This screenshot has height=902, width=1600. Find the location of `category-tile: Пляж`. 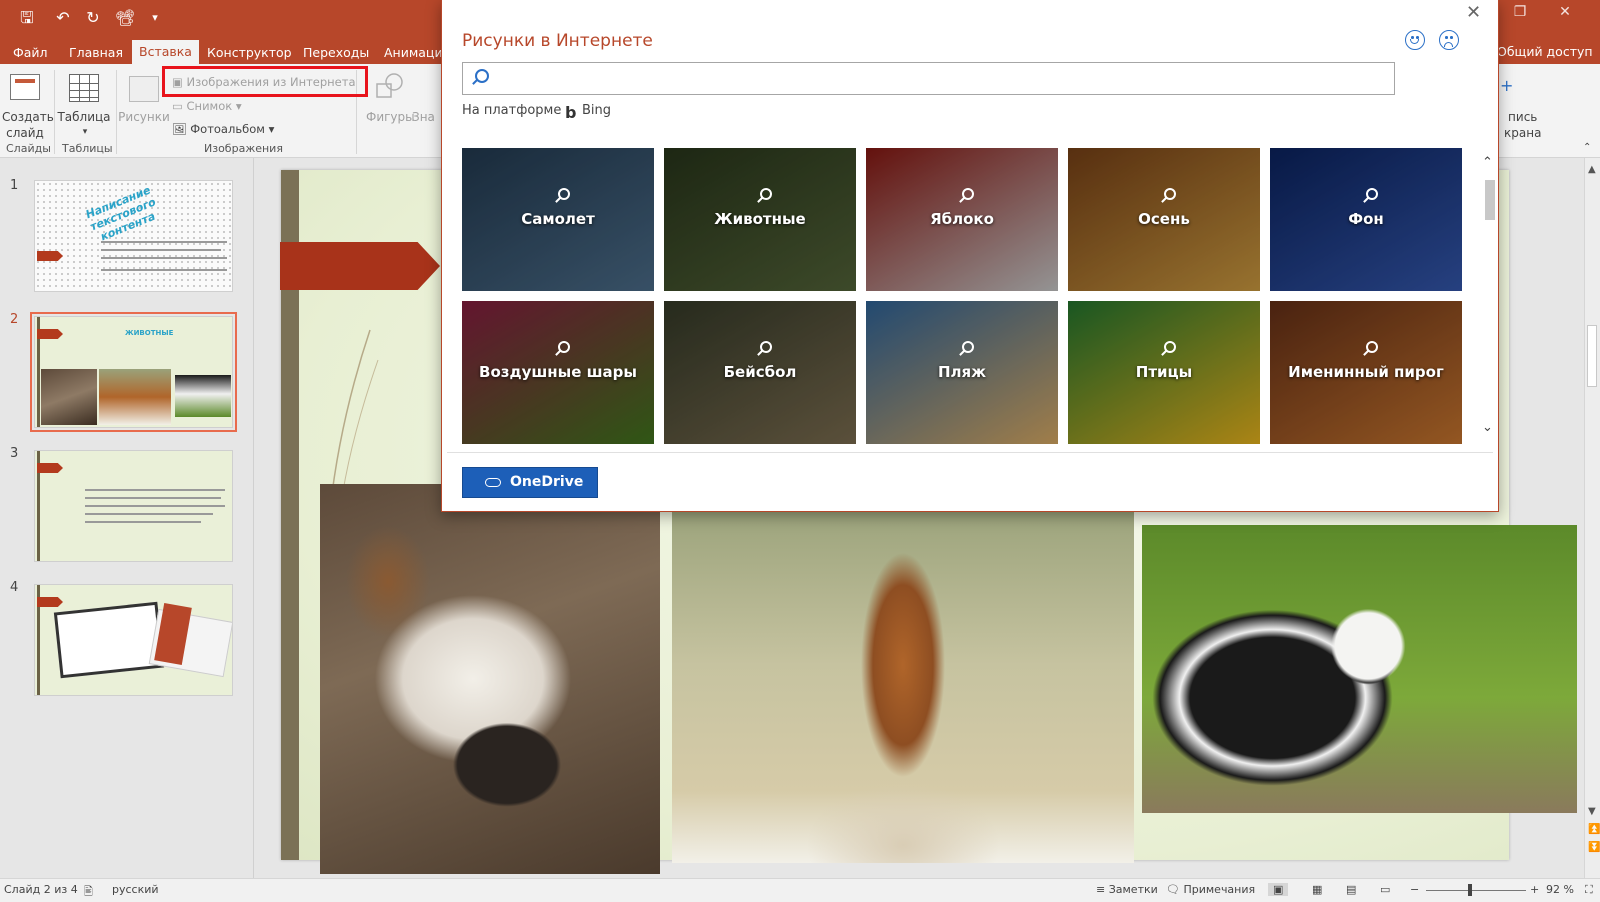

category-tile: Пляж is located at coordinates (962, 372).